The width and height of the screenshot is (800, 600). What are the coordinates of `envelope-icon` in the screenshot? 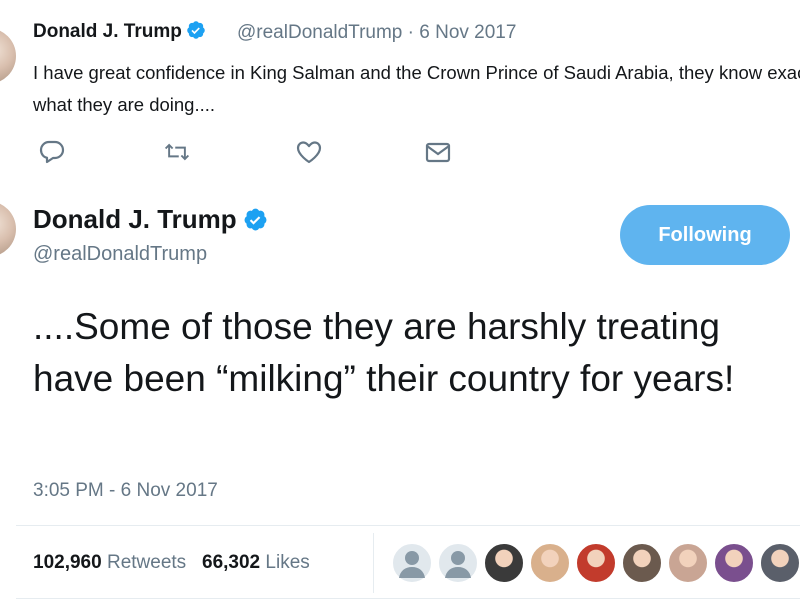 It's located at (438, 152).